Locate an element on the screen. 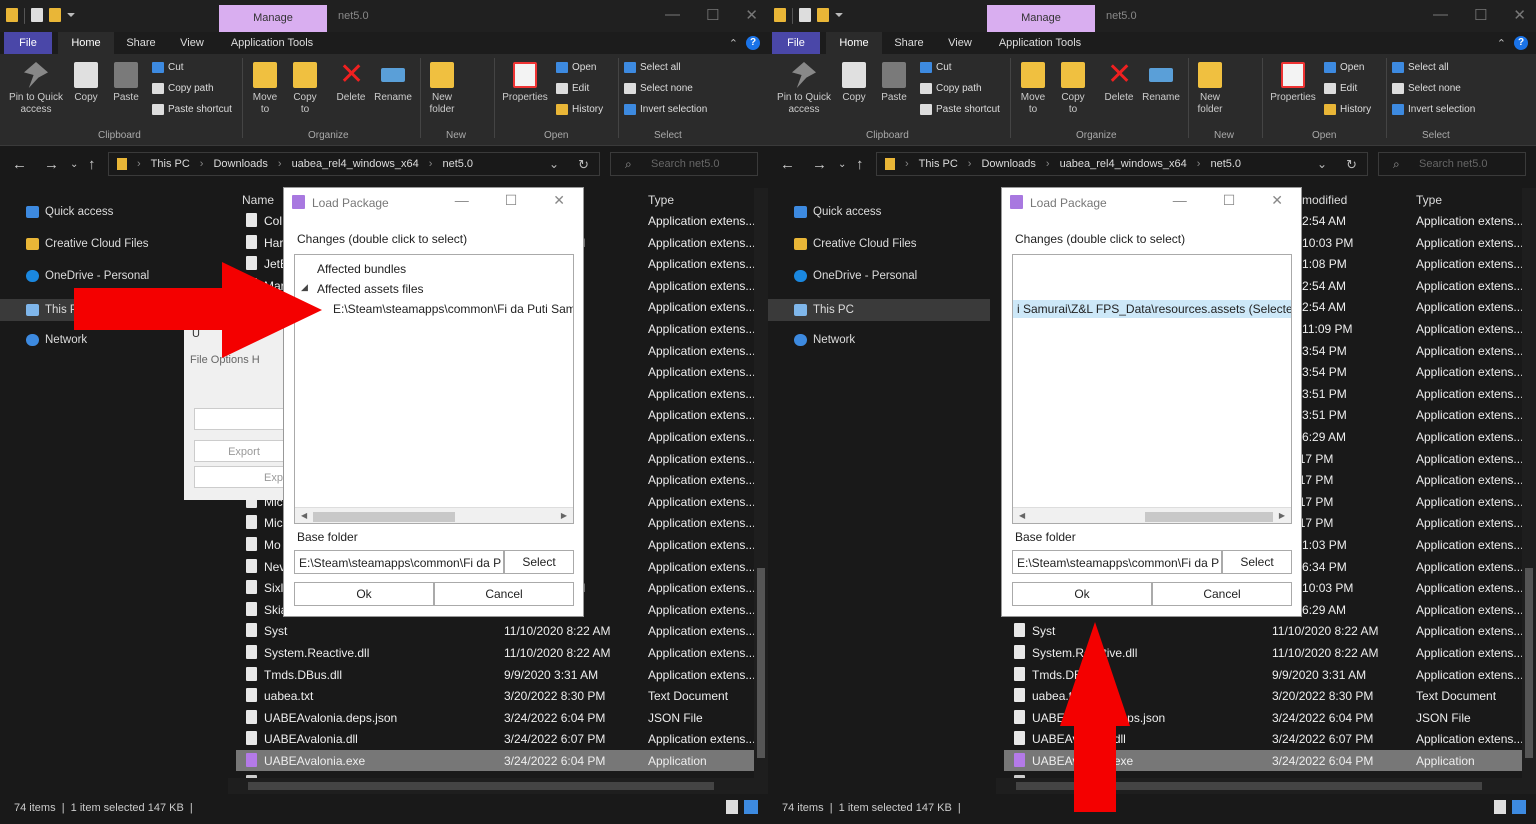  new-folder-icon is located at coordinates (55, 15).